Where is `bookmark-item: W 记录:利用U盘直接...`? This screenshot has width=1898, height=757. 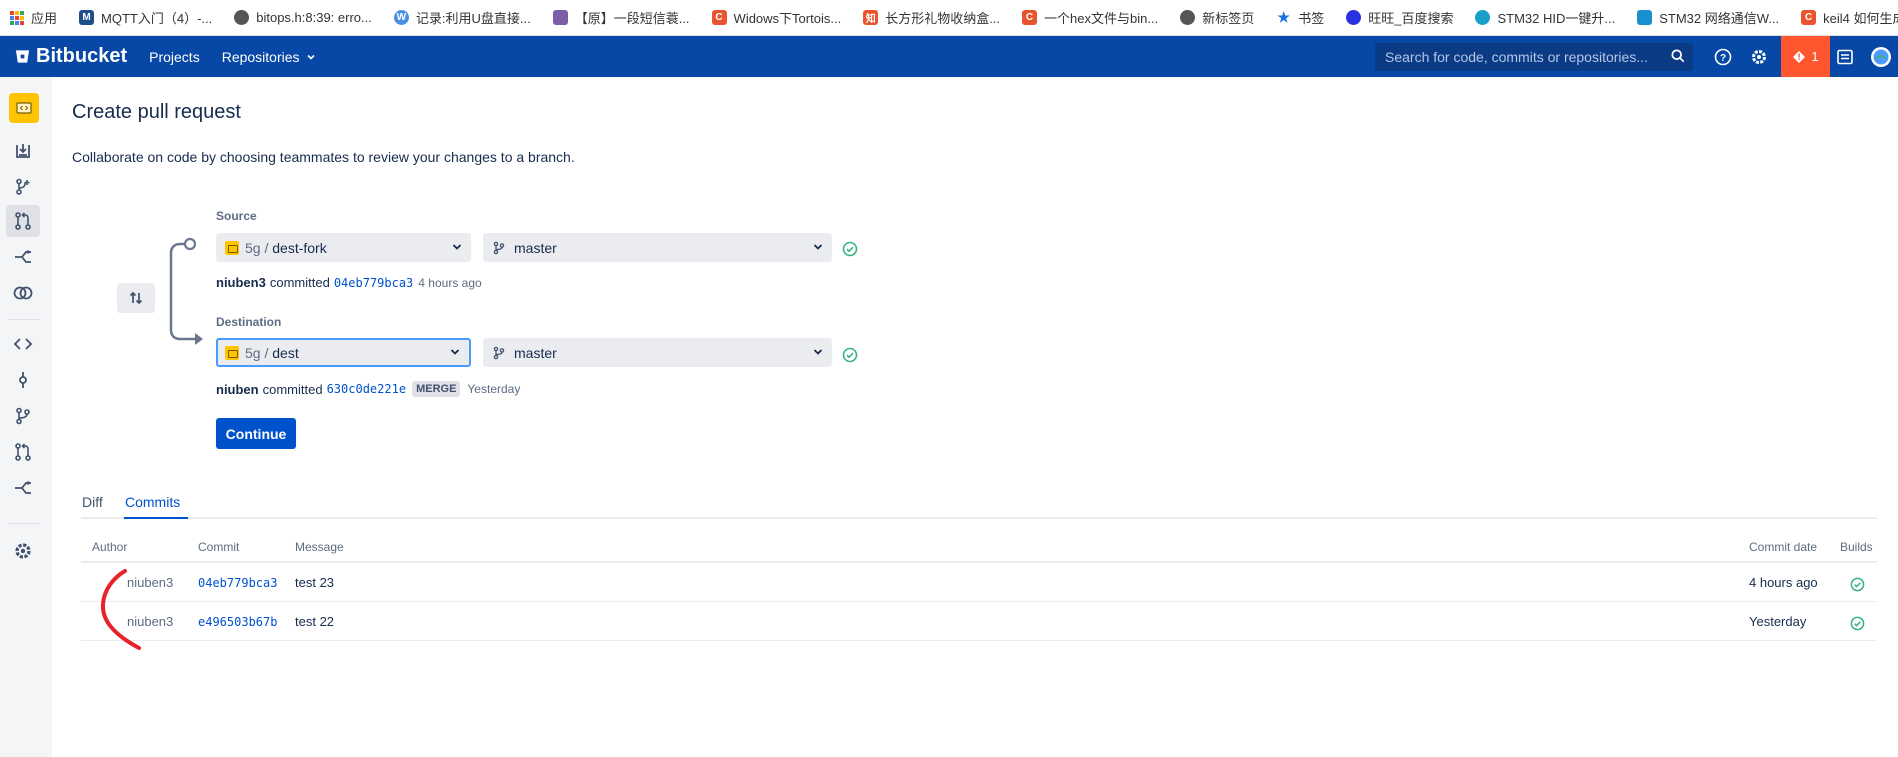 bookmark-item: W 记录:利用U盘直接... is located at coordinates (462, 17).